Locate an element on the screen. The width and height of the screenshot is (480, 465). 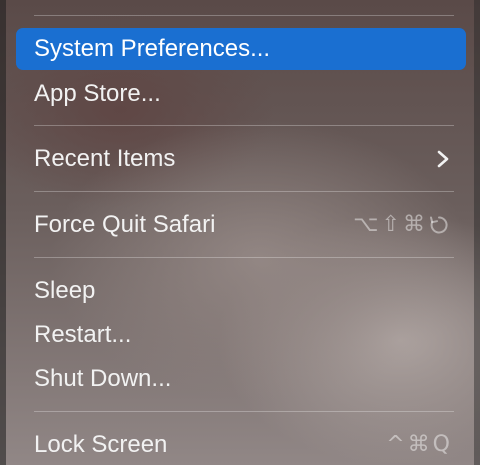
menu-item-lock-screen: Lock Screen ^ ⌘ Q is located at coordinates (241, 444).